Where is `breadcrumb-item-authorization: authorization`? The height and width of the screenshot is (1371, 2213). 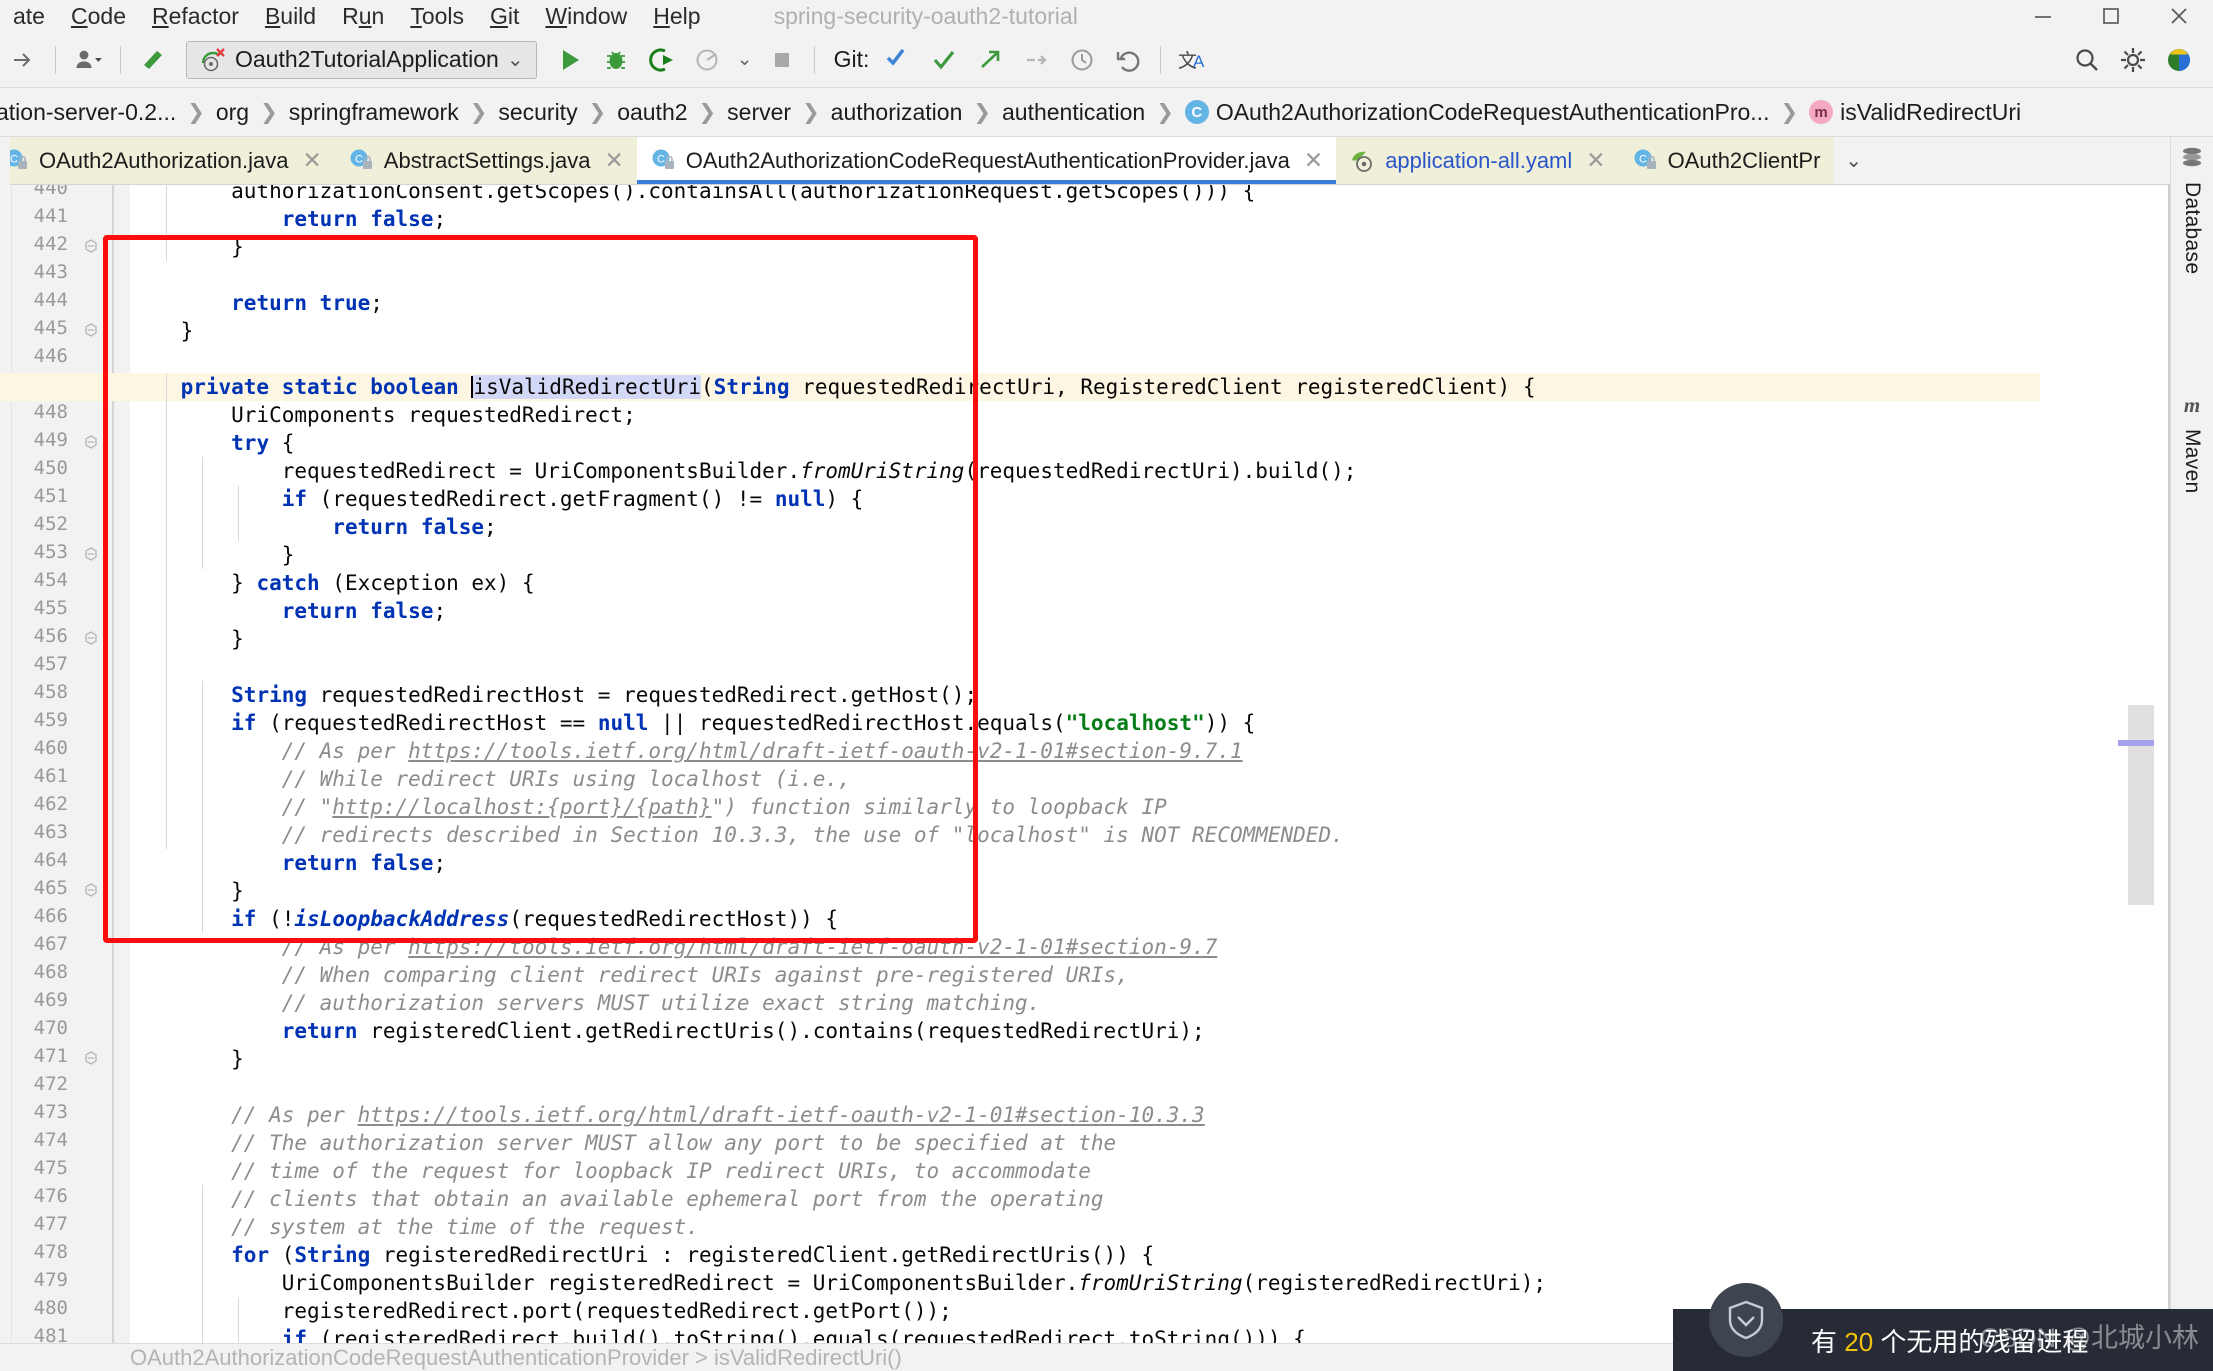 breadcrumb-item-authorization: authorization is located at coordinates (897, 112).